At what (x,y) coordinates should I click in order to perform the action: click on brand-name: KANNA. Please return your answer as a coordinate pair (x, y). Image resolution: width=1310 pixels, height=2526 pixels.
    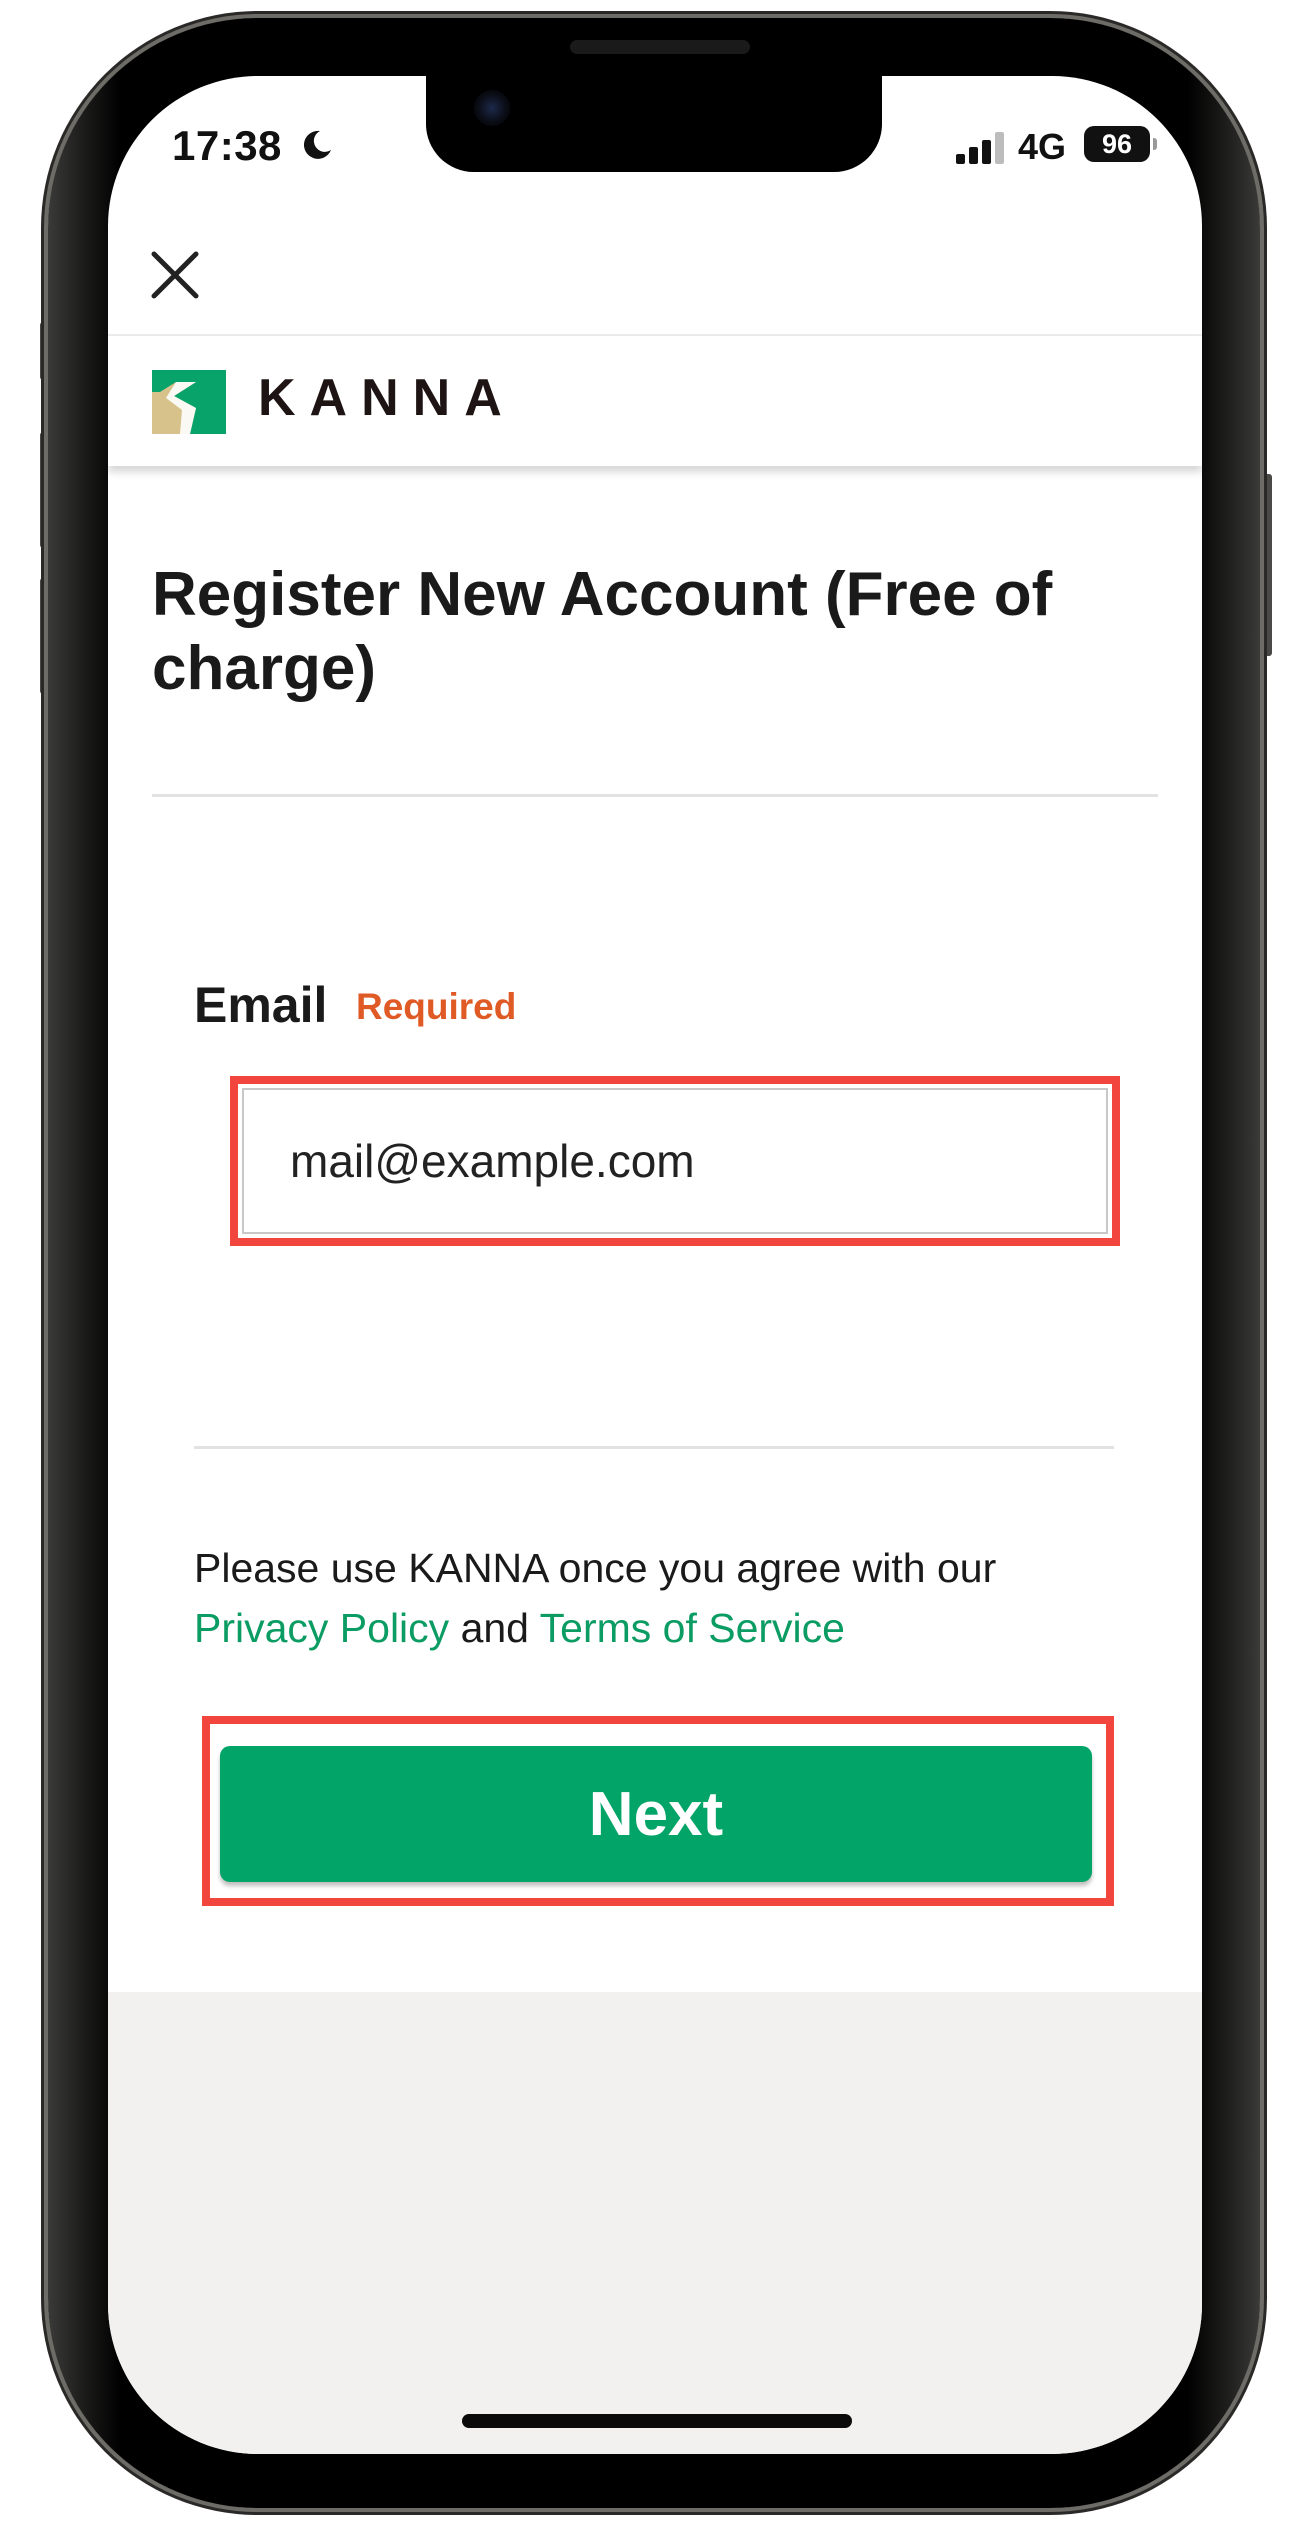
    Looking at the image, I should click on (387, 398).